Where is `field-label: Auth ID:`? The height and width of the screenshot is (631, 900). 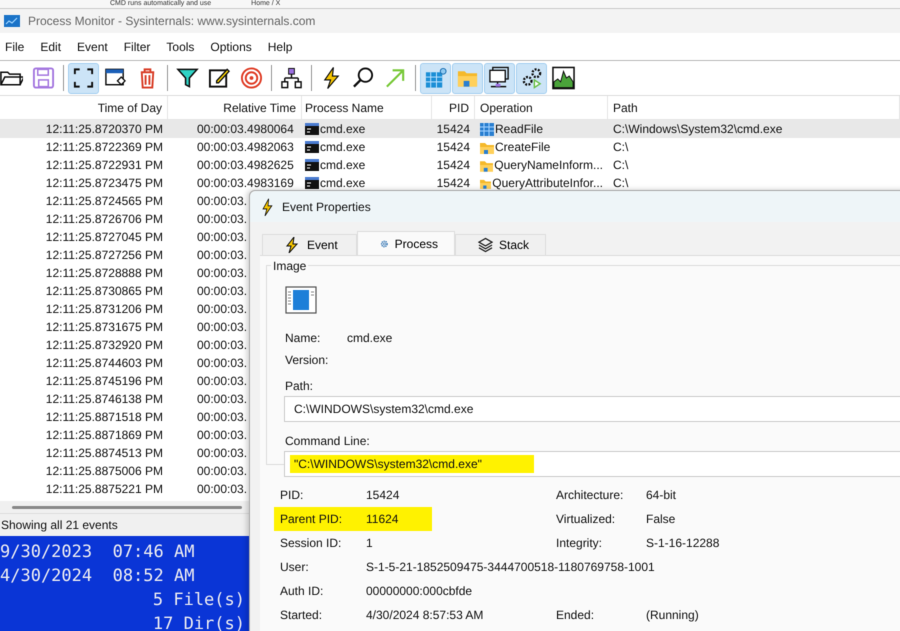
field-label: Auth ID: is located at coordinates (302, 591).